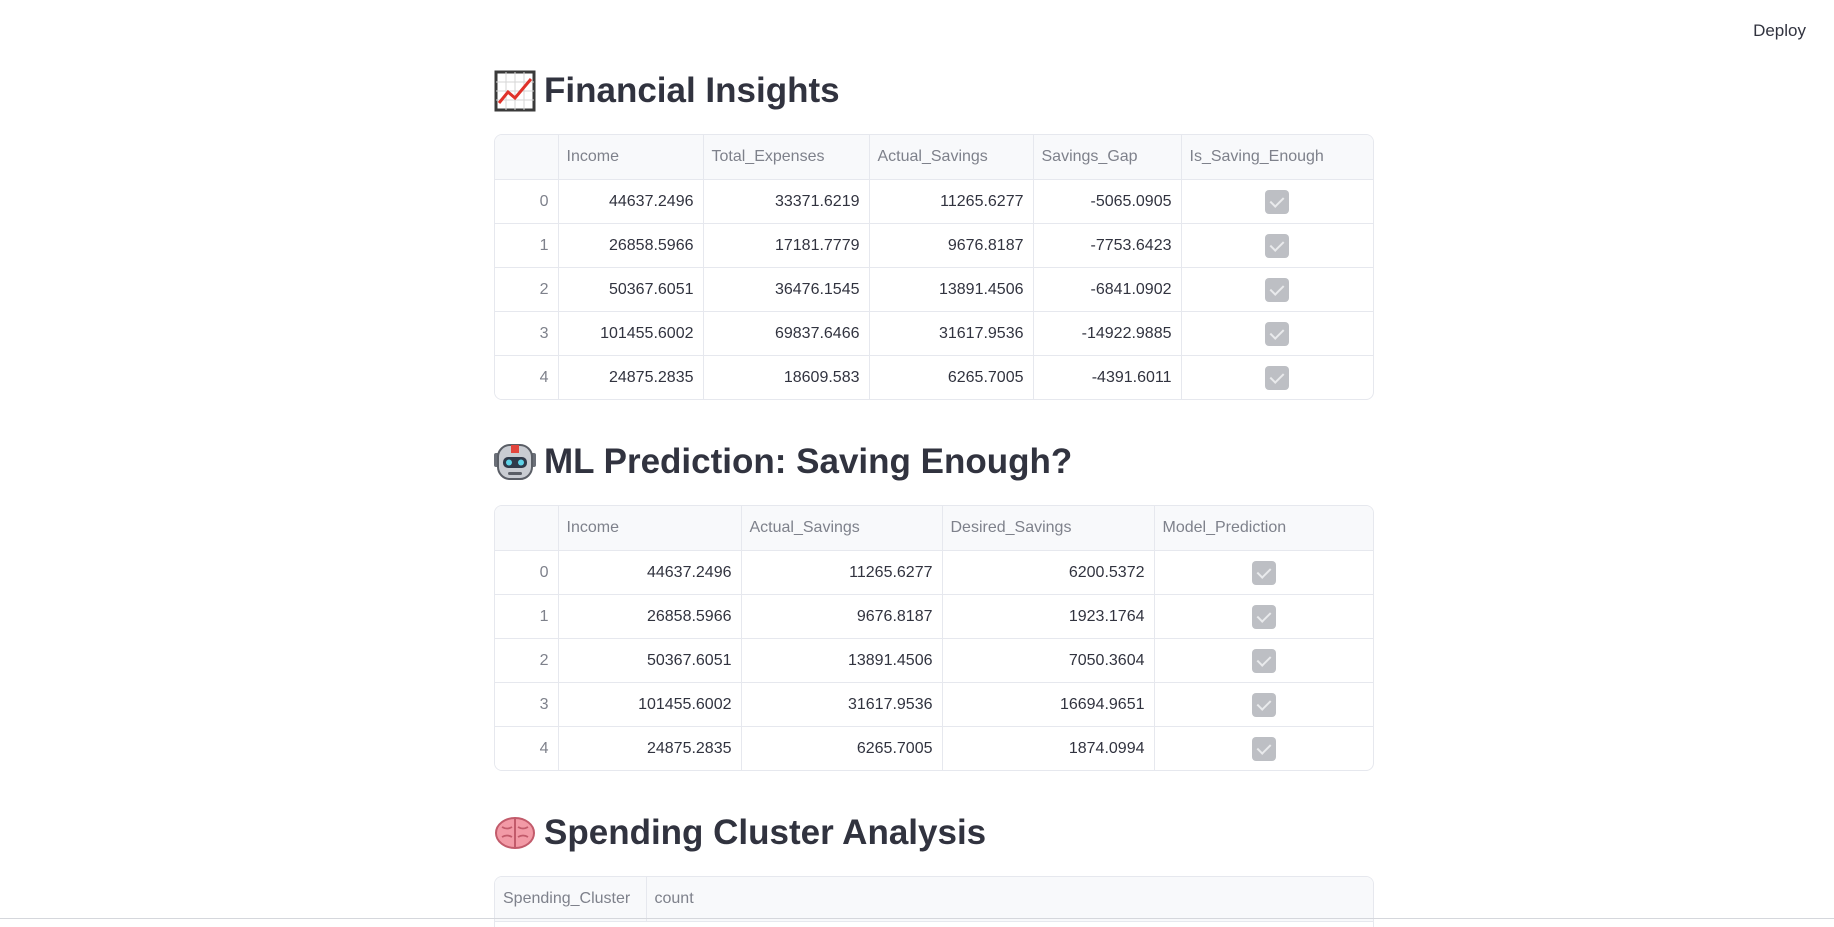 The height and width of the screenshot is (927, 1834). I want to click on section-title: Spending Cluster Analysis, so click(765, 832).